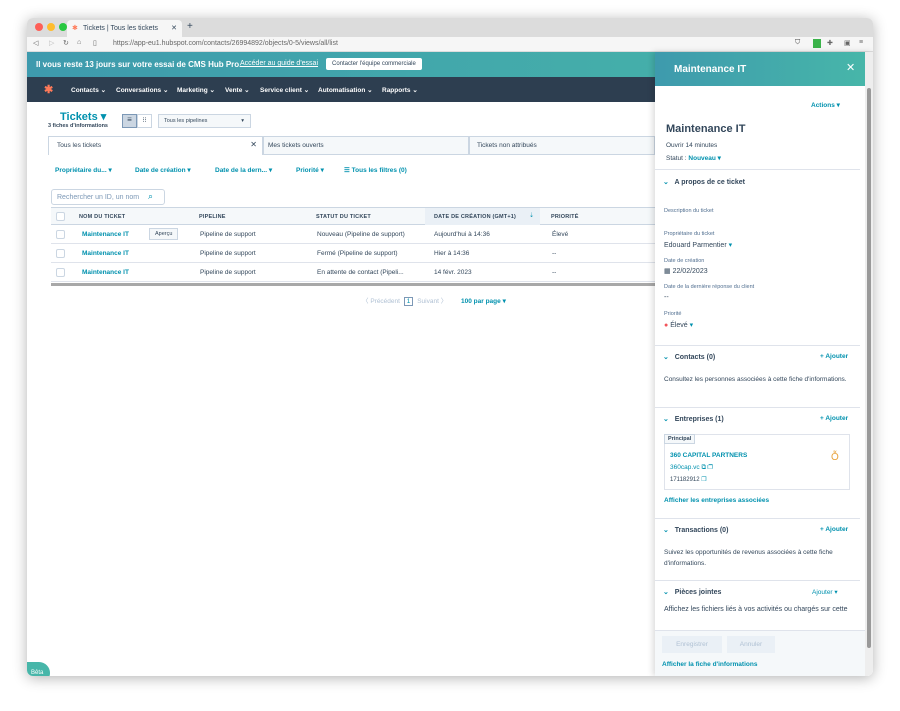 Image resolution: width=900 pixels, height=711 pixels. What do you see at coordinates (48, 89) in the screenshot?
I see `hubspot-logo-icon: ✱` at bounding box center [48, 89].